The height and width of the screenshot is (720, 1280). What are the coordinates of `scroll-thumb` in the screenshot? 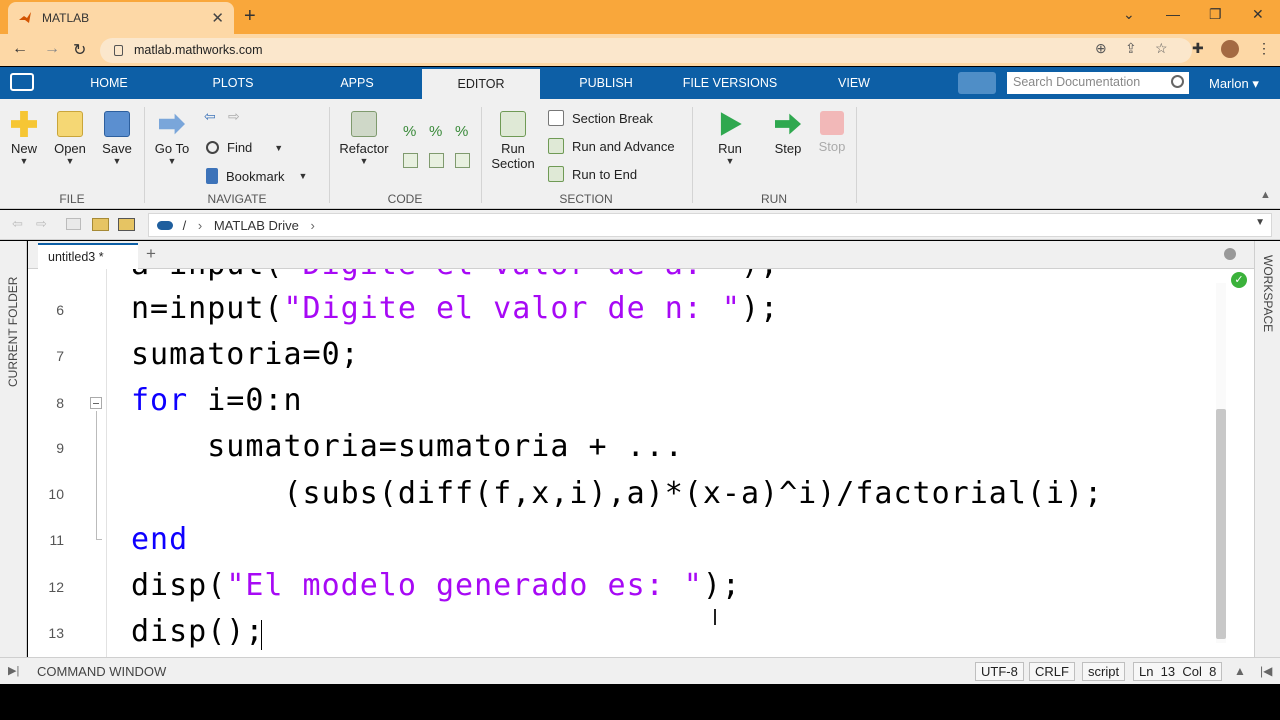 It's located at (1221, 524).